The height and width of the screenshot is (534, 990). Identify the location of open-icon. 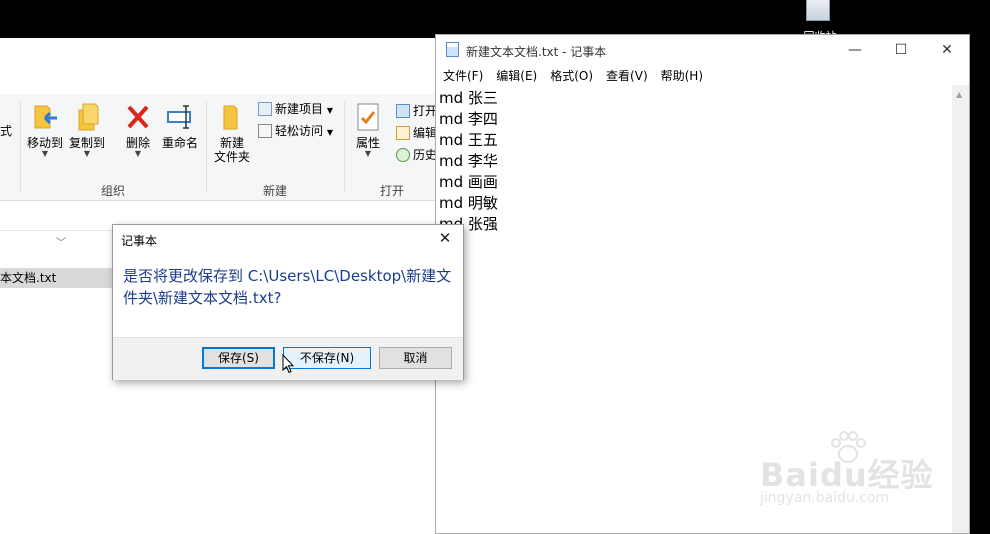
(403, 111).